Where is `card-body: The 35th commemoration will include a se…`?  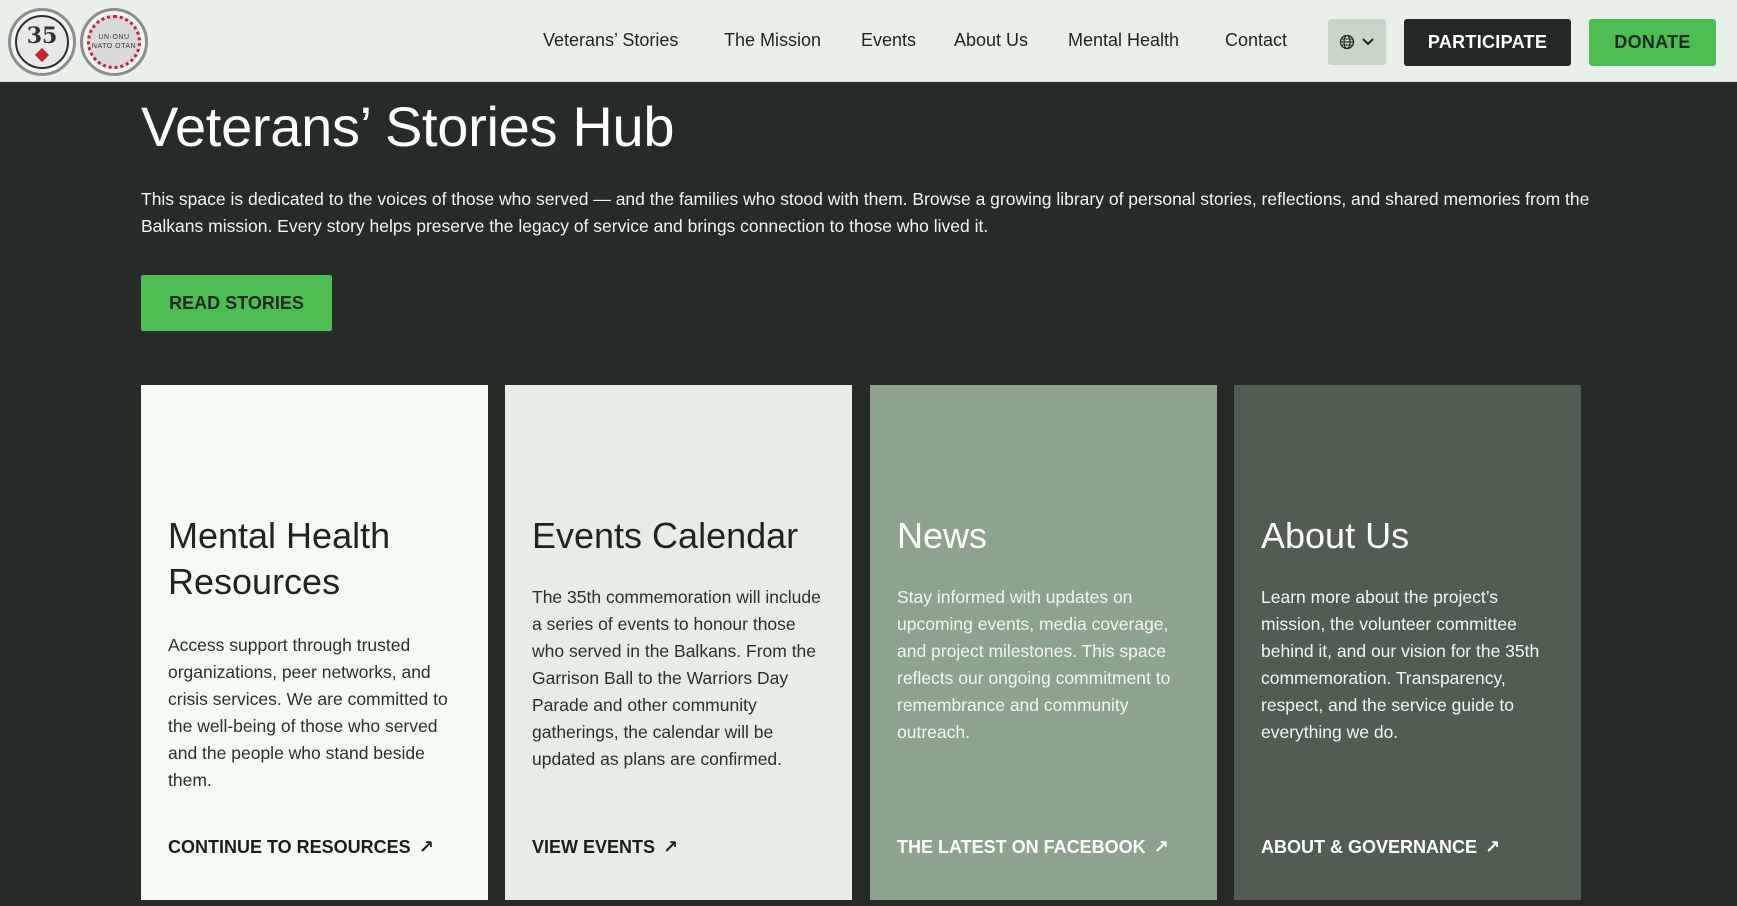 card-body: The 35th commemoration will include a se… is located at coordinates (676, 678).